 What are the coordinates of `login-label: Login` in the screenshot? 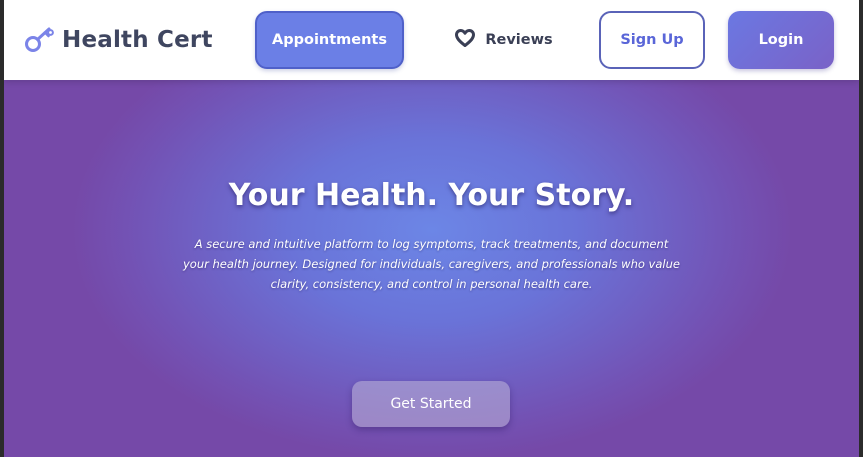 It's located at (781, 40).